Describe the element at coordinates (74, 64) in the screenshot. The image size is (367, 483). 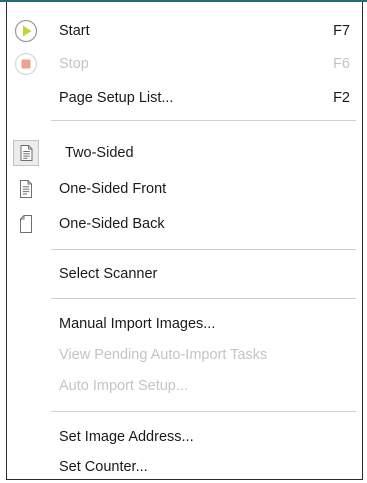
I see `menu-item-stop-label: Stop` at that location.